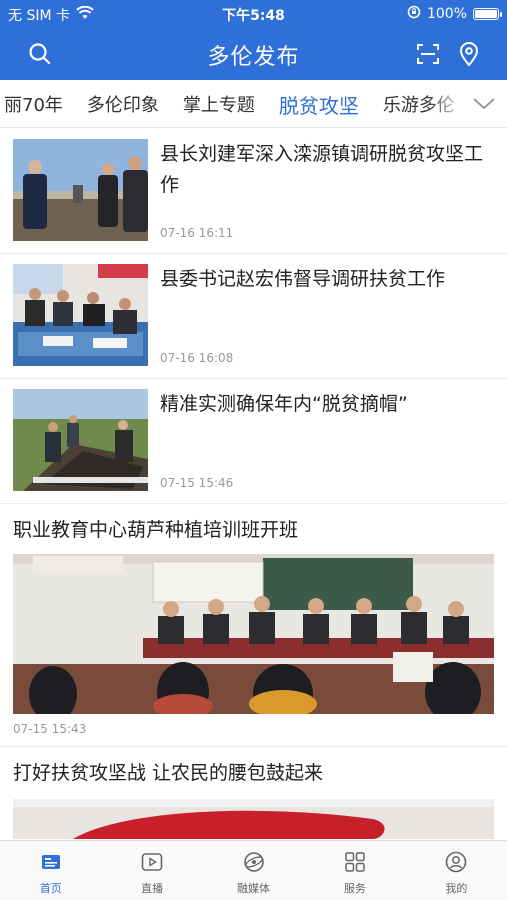 This screenshot has height=900, width=507. Describe the element at coordinates (51, 862) in the screenshot. I see `home-icon` at that location.